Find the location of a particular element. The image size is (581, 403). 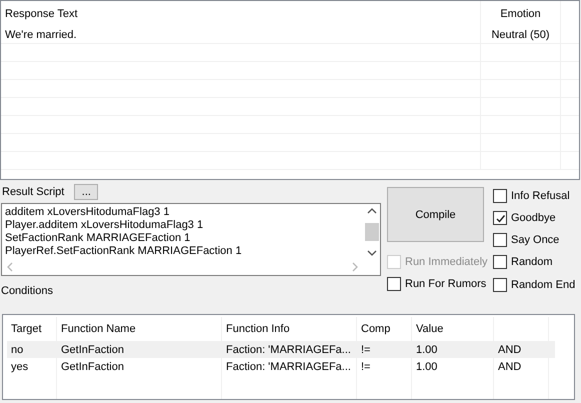

table-cell: no is located at coordinates (32, 349).